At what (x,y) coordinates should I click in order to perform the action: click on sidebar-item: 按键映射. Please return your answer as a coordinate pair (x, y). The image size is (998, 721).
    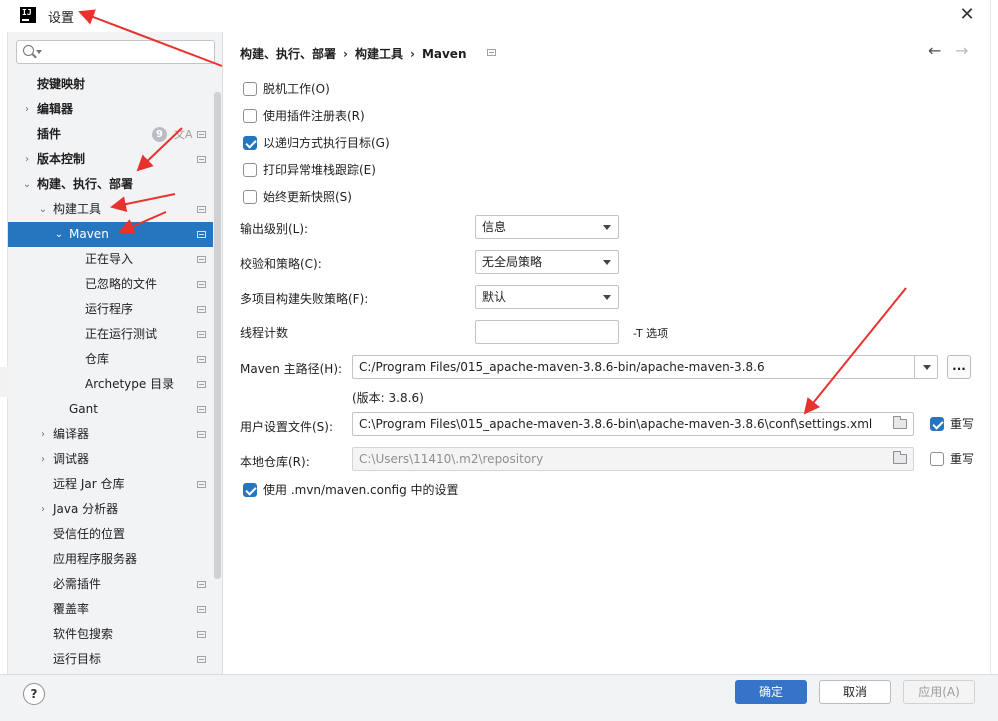
    Looking at the image, I should click on (110, 84).